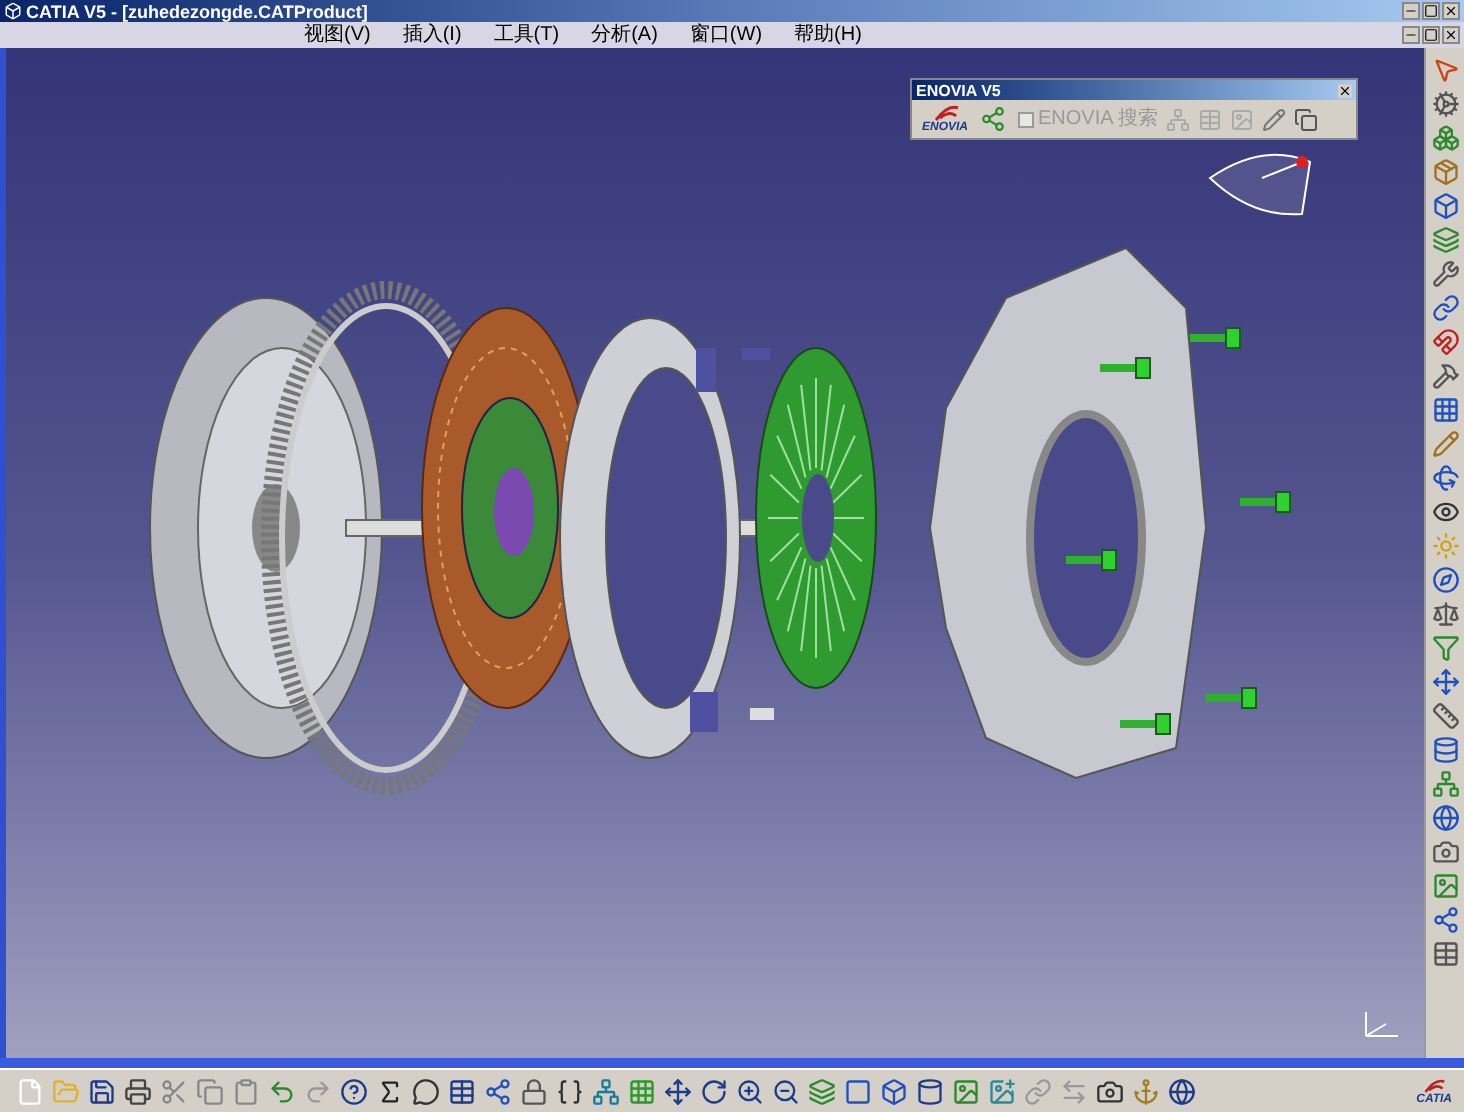 The width and height of the screenshot is (1464, 1112). What do you see at coordinates (726, 35) in the screenshot?
I see `menu-item: 窗口(W)` at bounding box center [726, 35].